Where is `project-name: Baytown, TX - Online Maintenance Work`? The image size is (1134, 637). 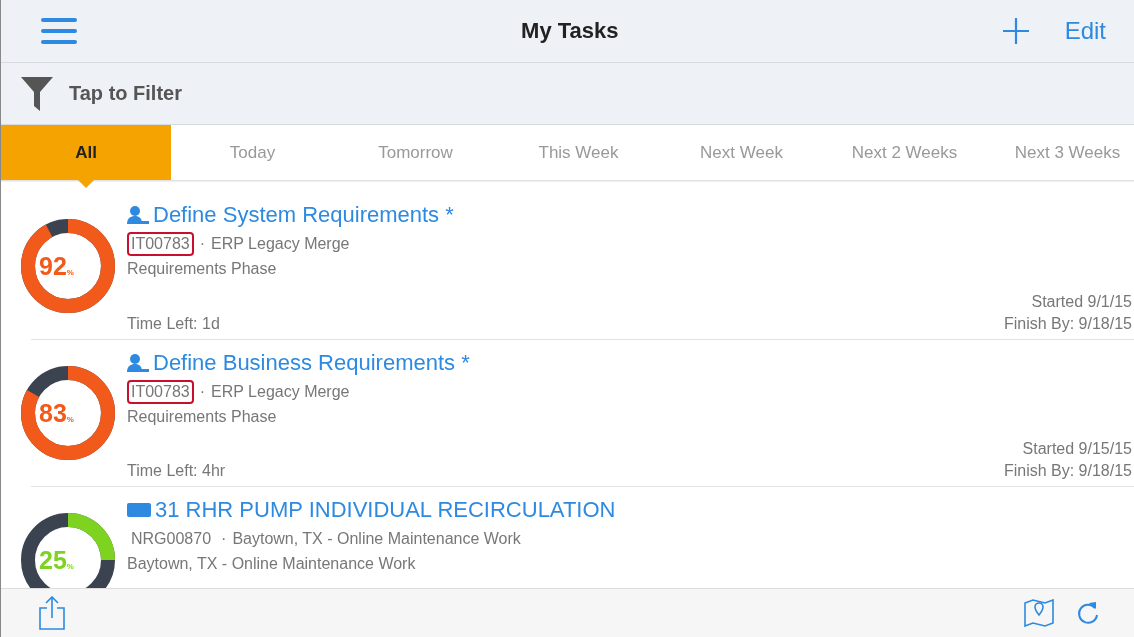
project-name: Baytown, TX - Online Maintenance Work is located at coordinates (376, 539).